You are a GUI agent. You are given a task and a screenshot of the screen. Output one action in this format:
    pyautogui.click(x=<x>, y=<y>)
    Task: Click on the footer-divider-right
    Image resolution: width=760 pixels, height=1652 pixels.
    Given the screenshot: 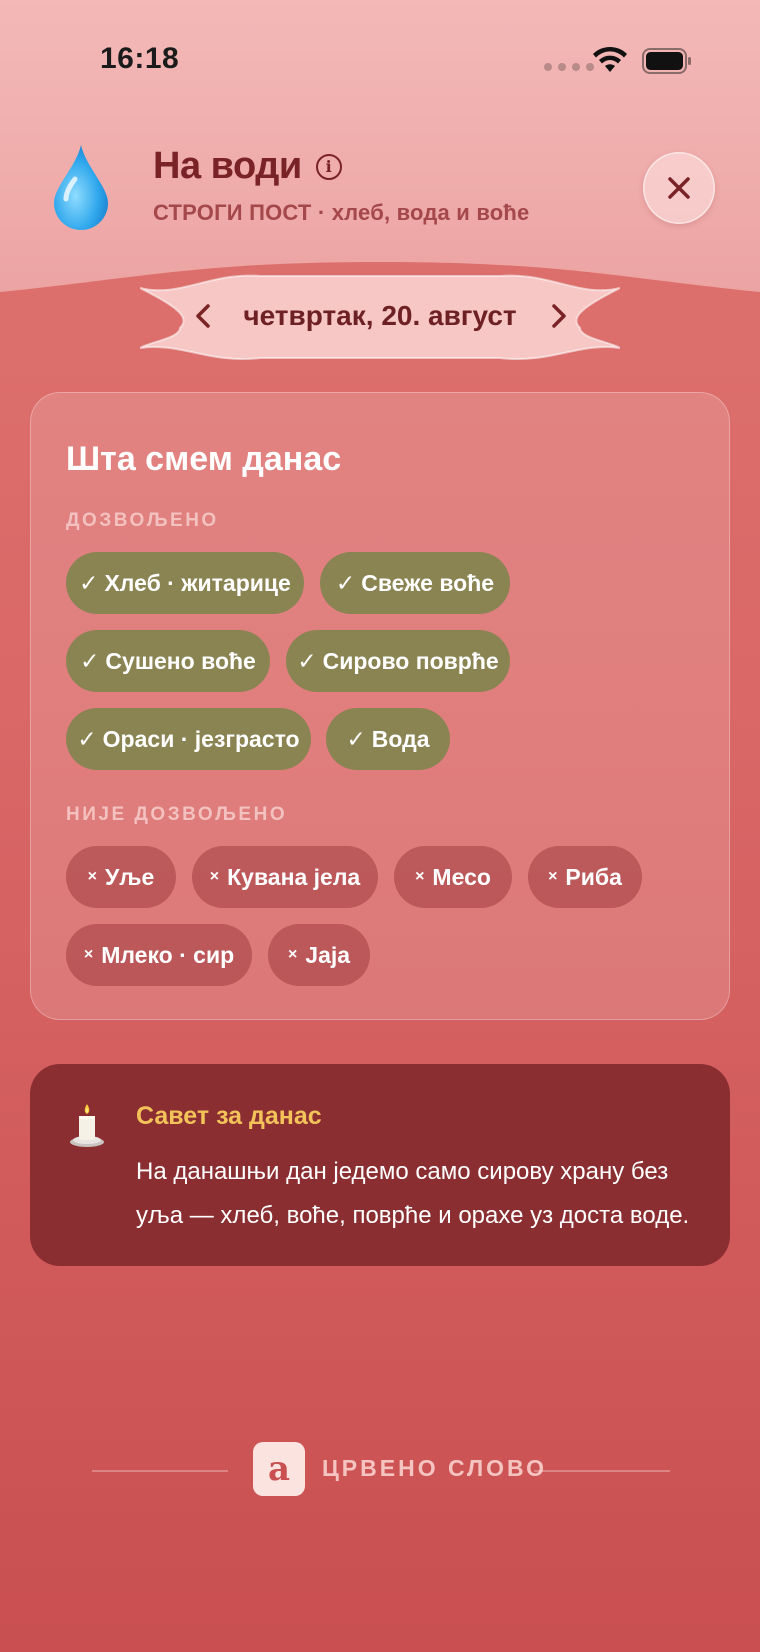 What is the action you would take?
    pyautogui.click(x=602, y=1471)
    